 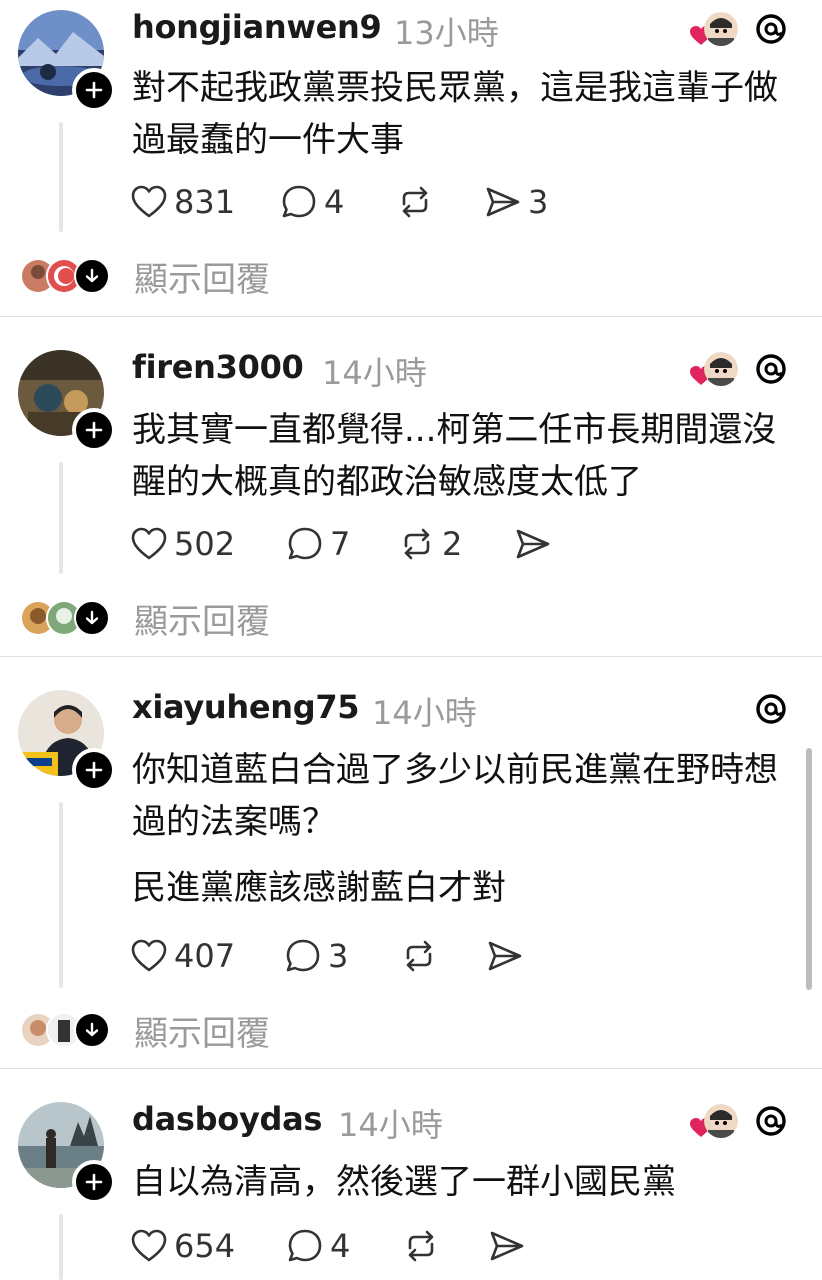 I want to click on reply-count: 3, so click(x=338, y=956).